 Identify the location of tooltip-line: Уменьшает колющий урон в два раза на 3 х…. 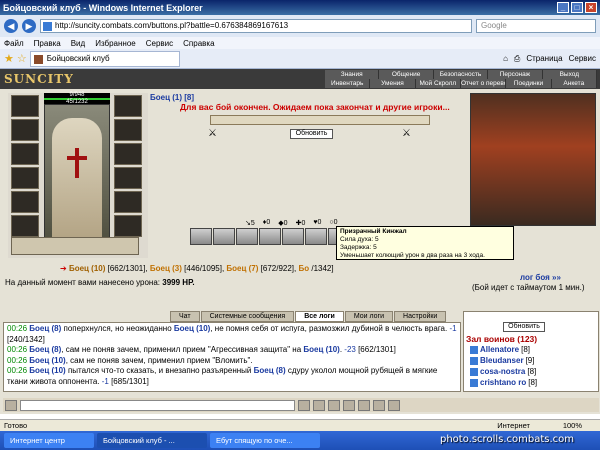
(412, 255).